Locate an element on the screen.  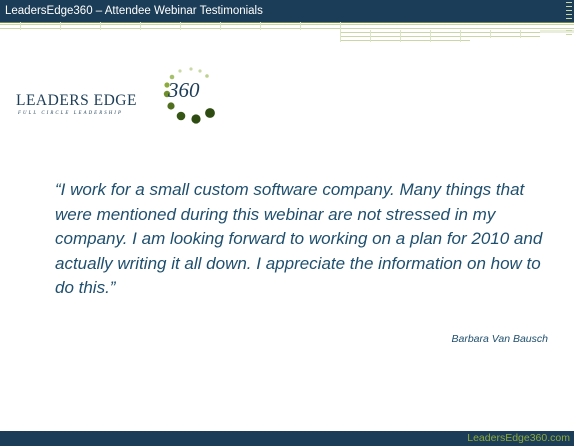
decorative-grid-strip is located at coordinates (287, 32).